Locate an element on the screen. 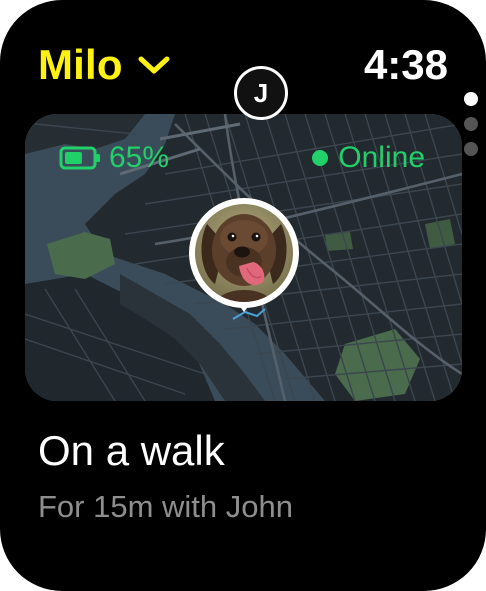  battery-status: 65% is located at coordinates (114, 158).